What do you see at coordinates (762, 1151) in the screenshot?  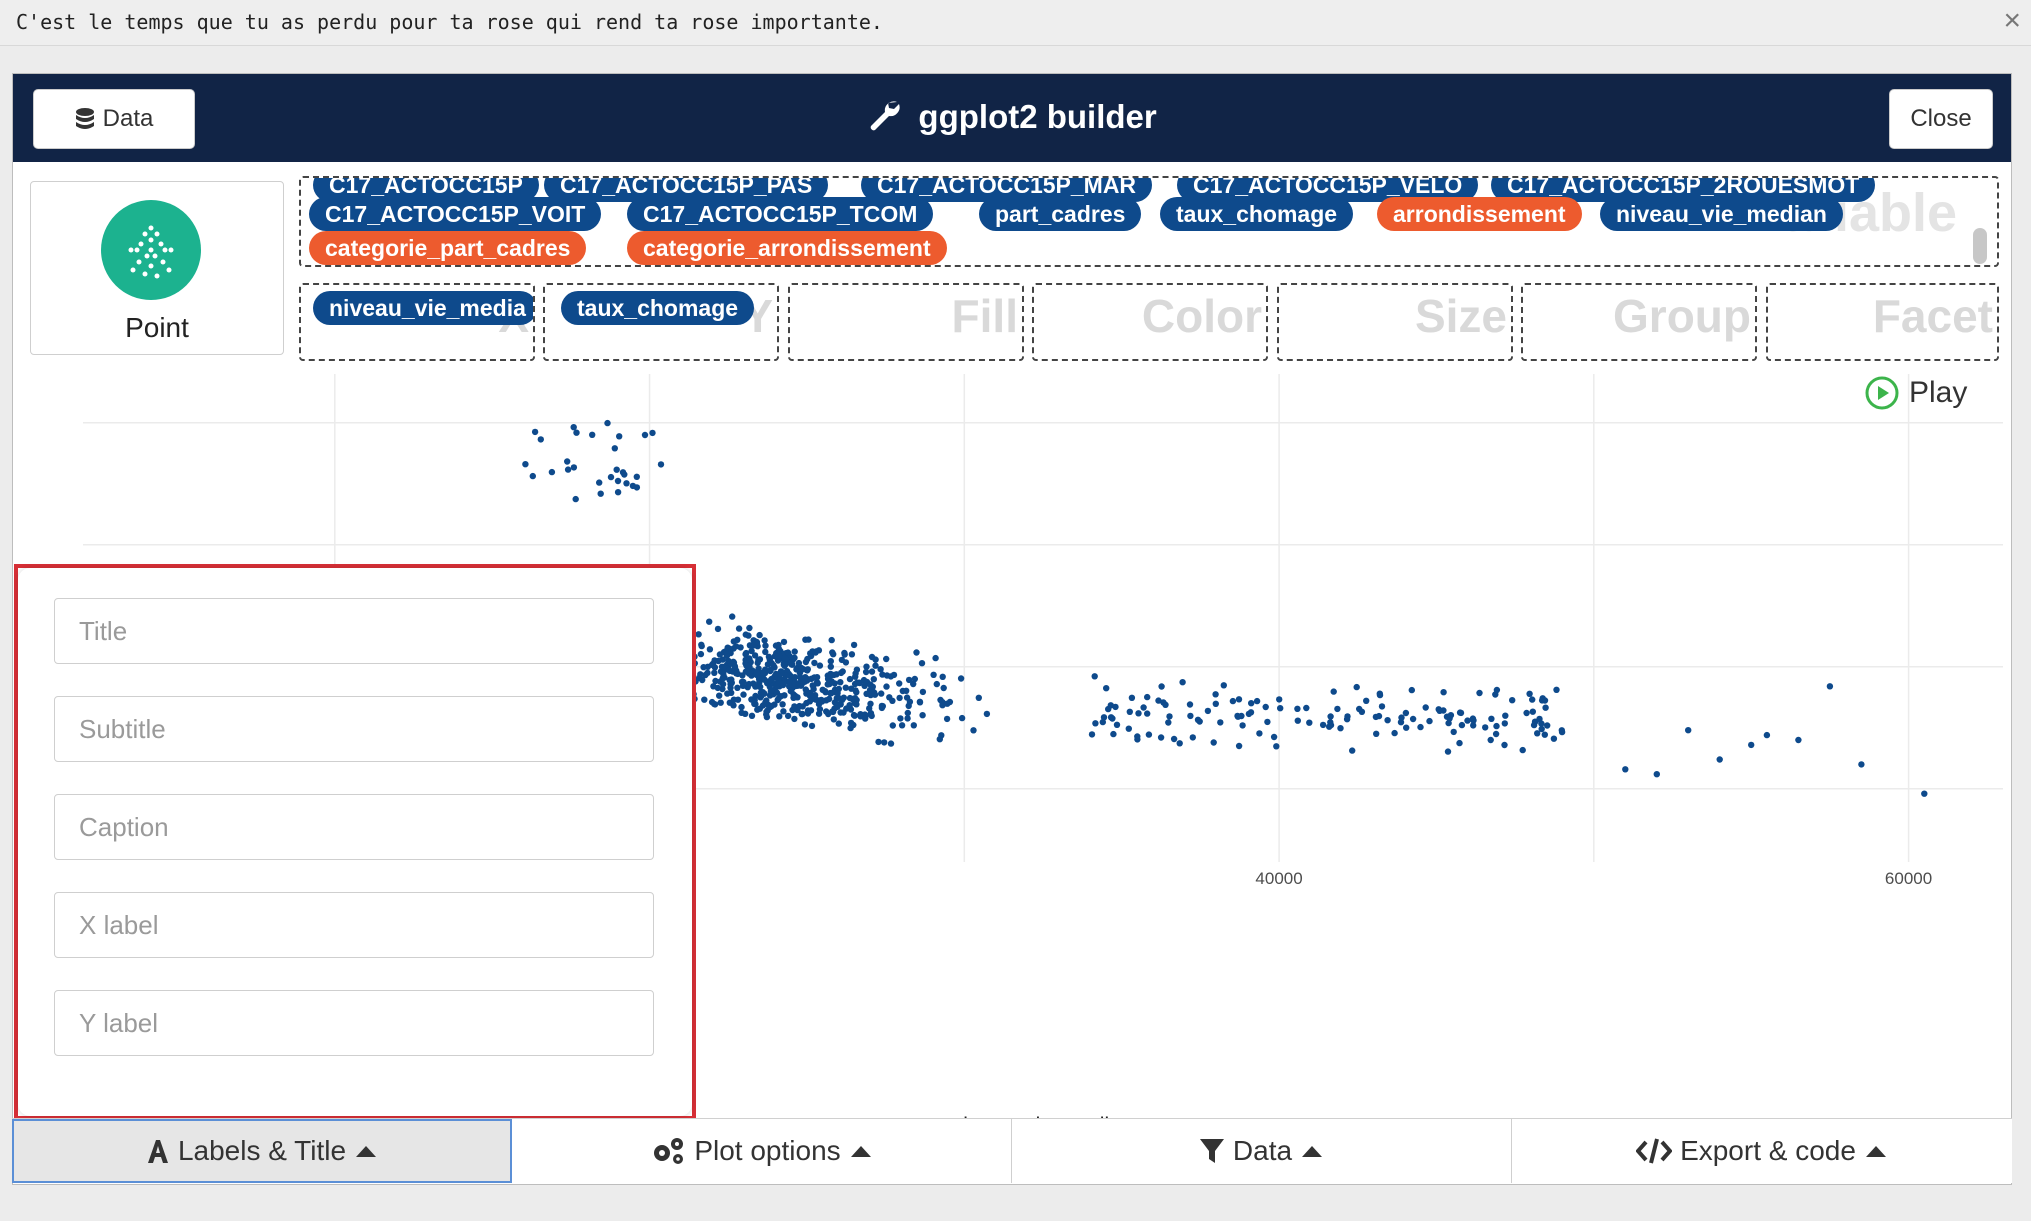 I see `tab-plot-options: Plot options` at bounding box center [762, 1151].